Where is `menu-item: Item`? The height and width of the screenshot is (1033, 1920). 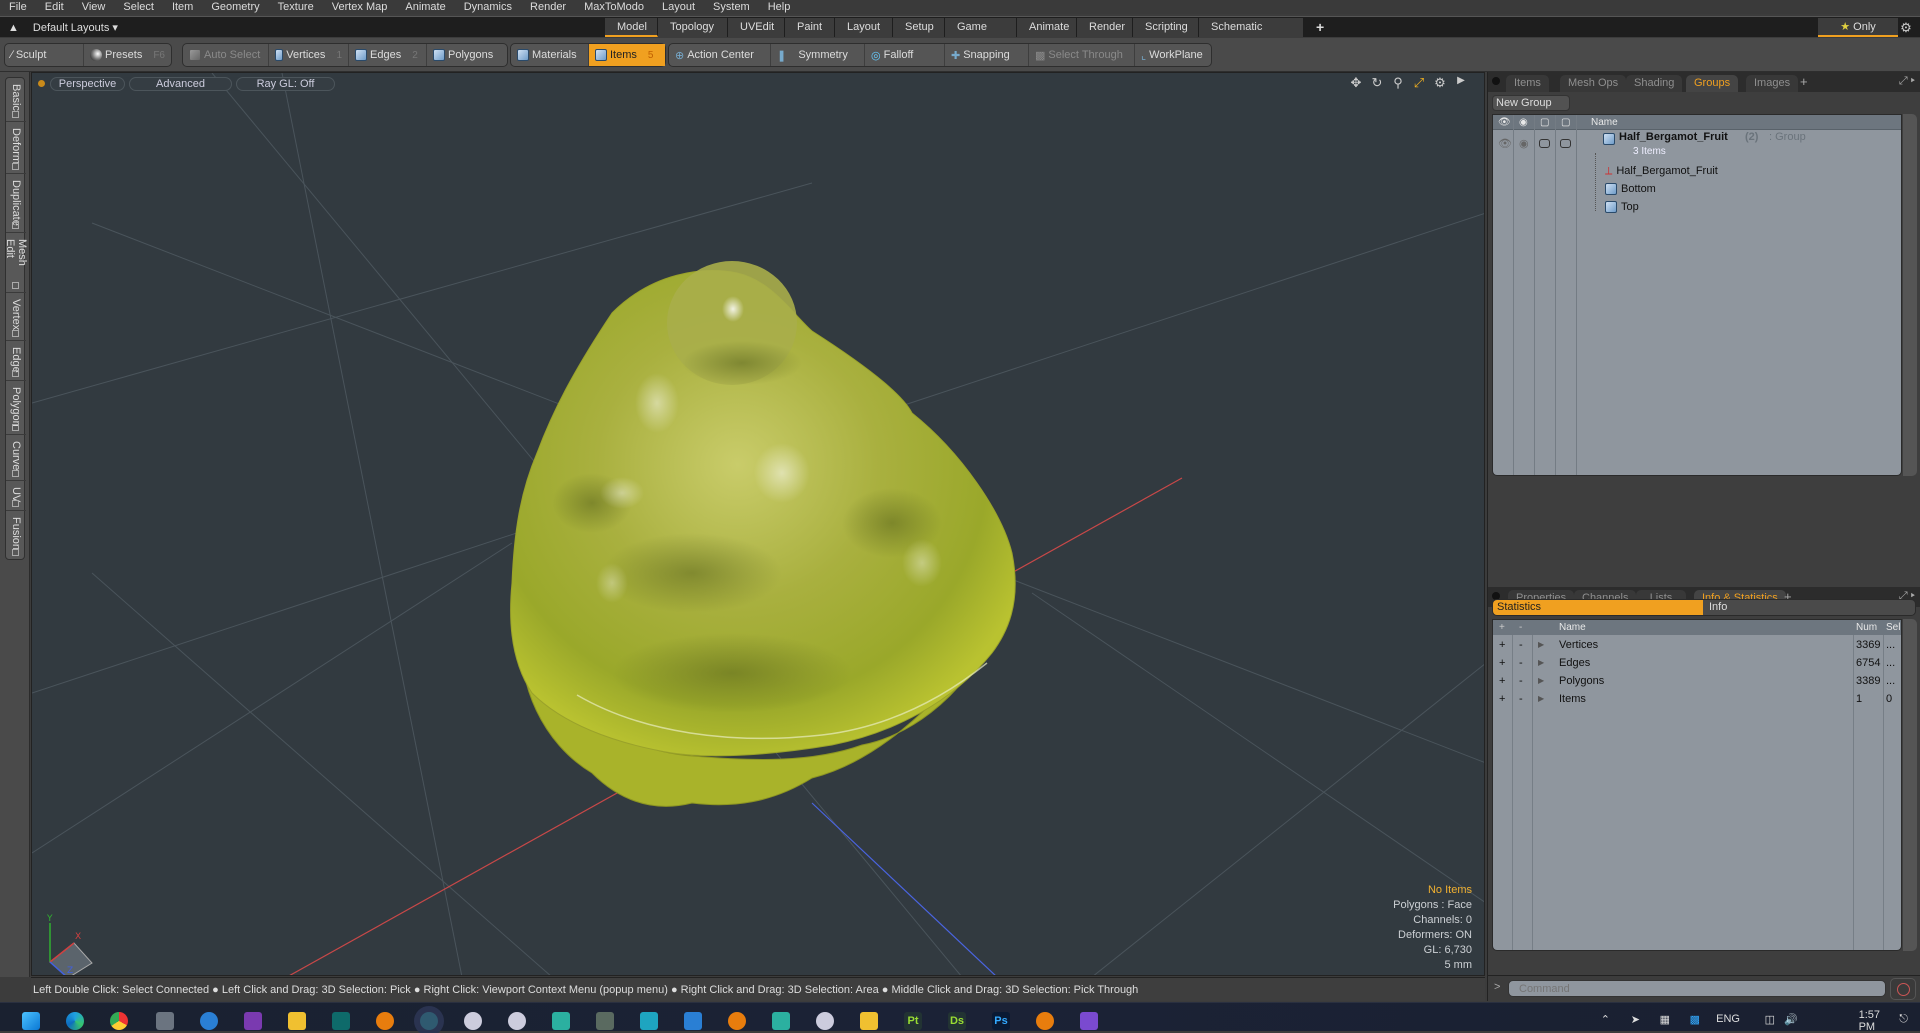
menu-item: Item is located at coordinates (182, 7).